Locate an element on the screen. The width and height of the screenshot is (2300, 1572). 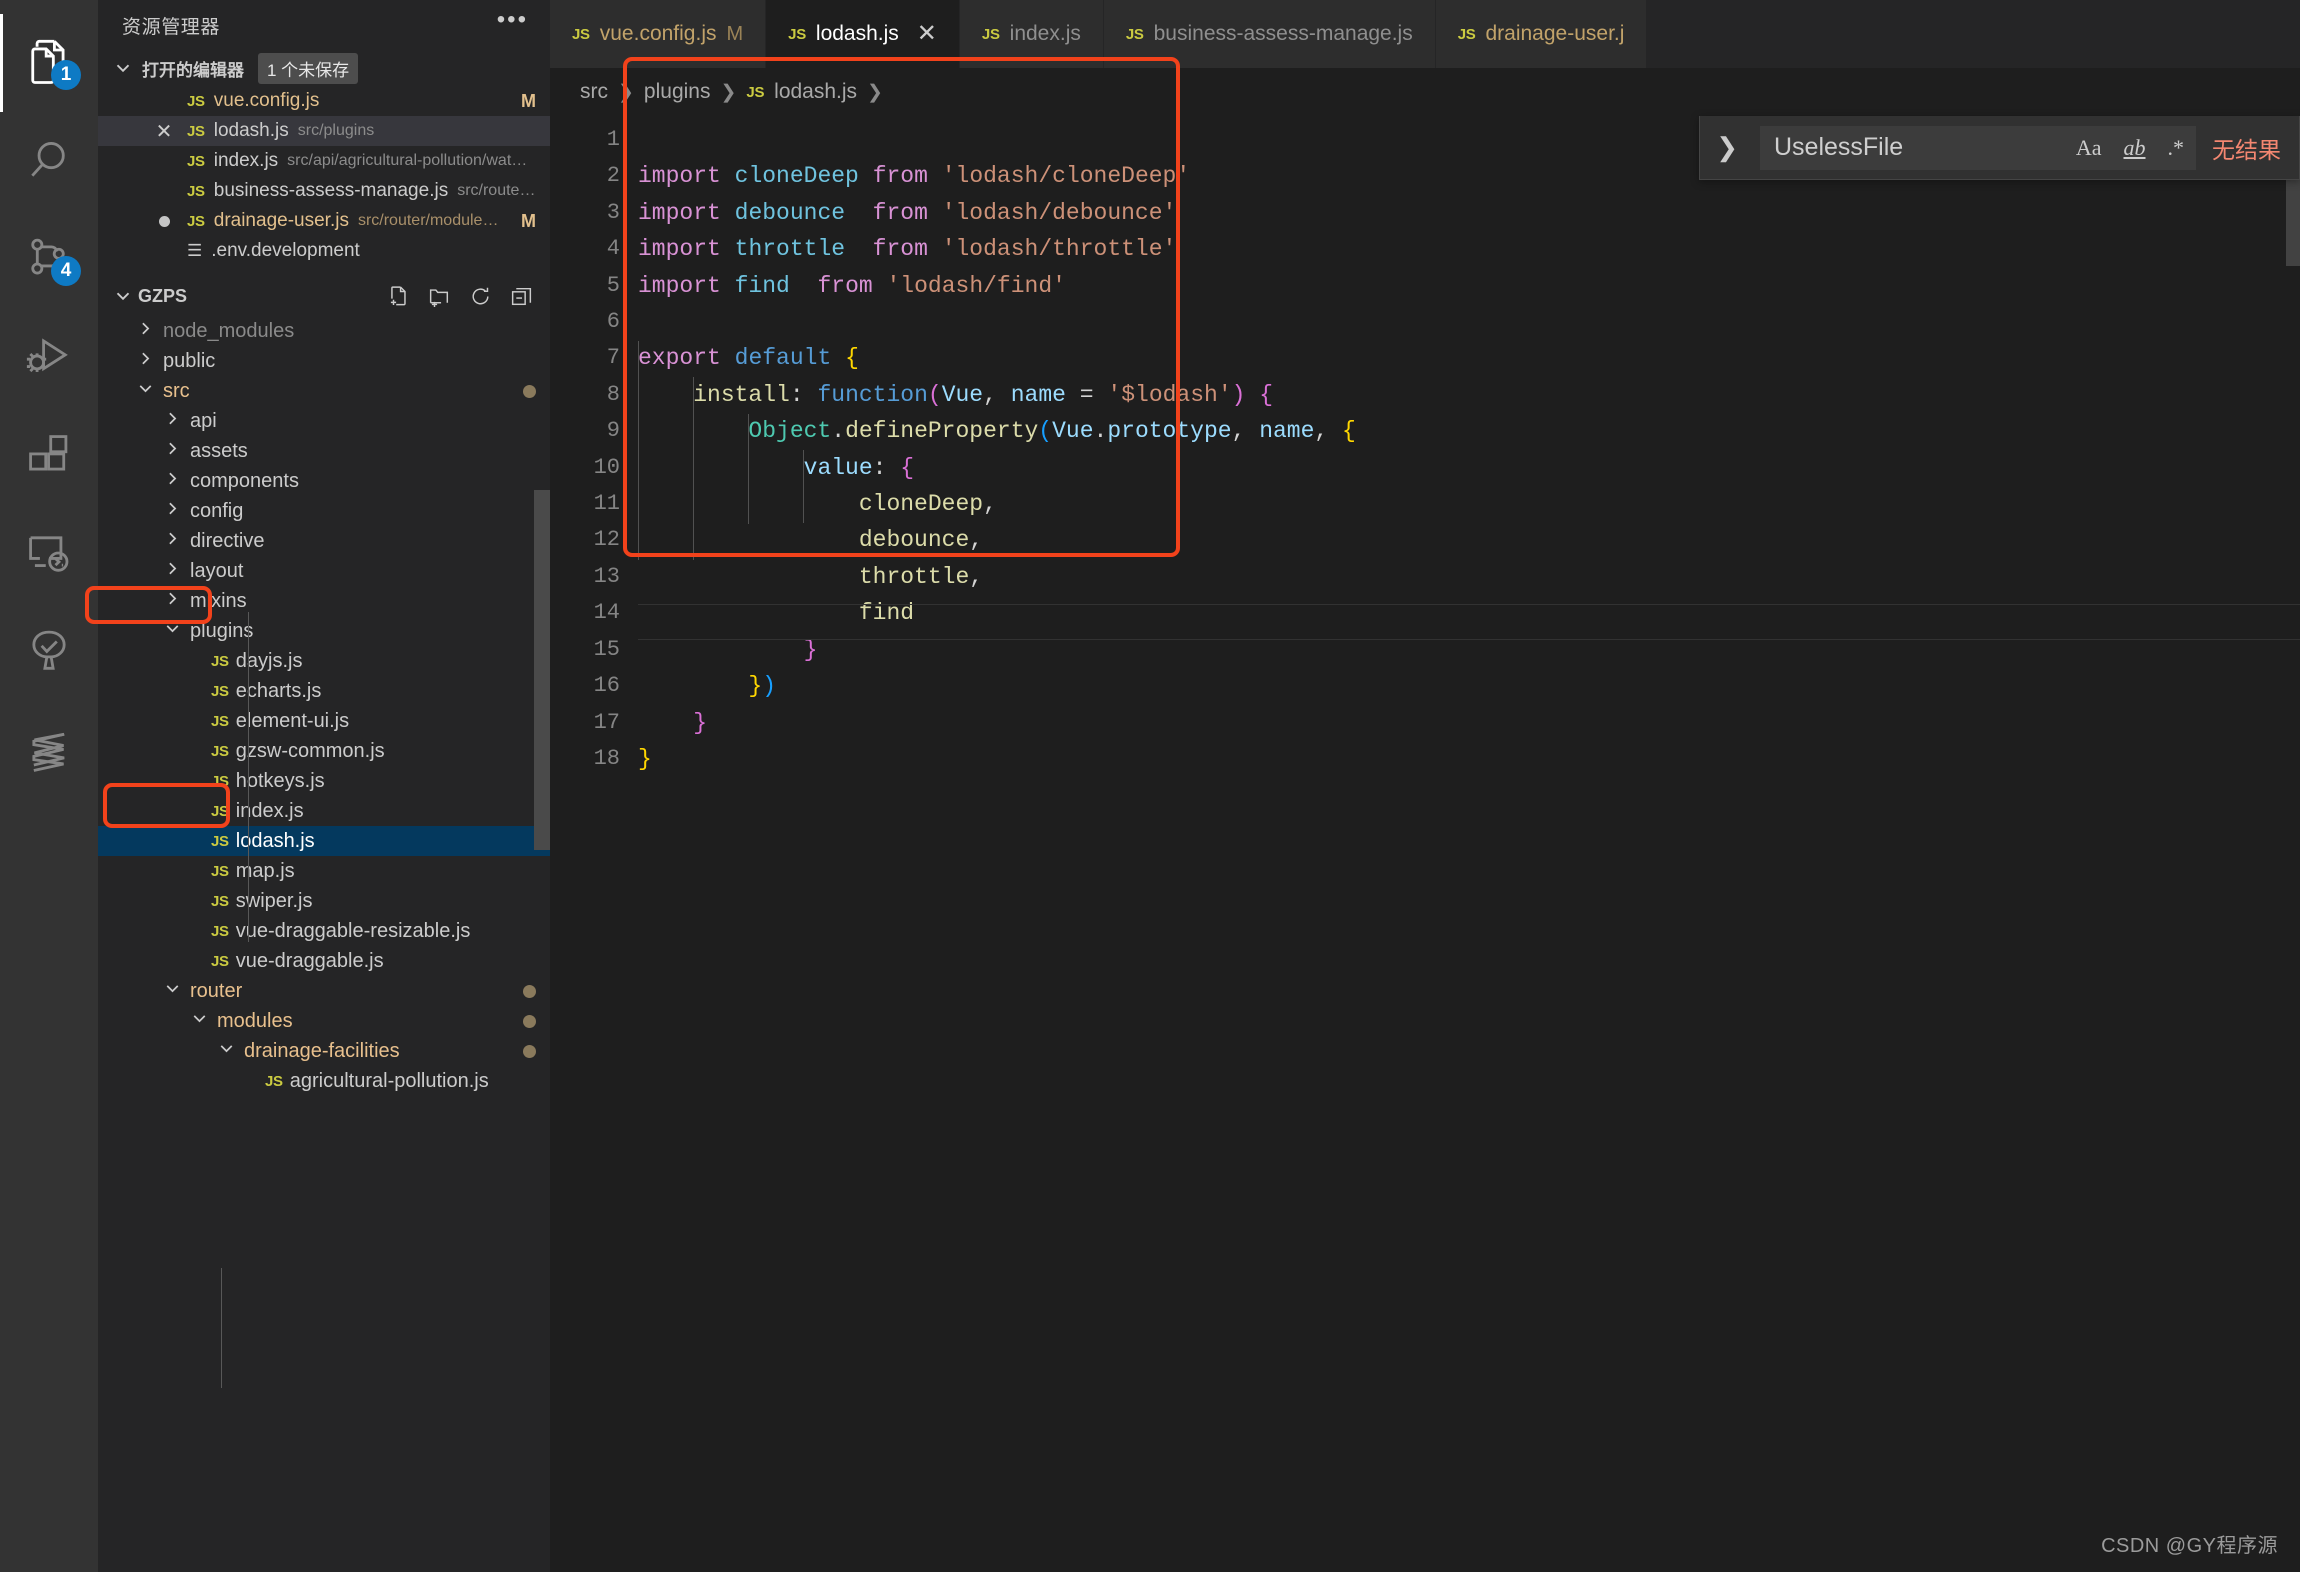
tree-file-element-ui-js: JS element-ui.js is located at coordinates (324, 721).